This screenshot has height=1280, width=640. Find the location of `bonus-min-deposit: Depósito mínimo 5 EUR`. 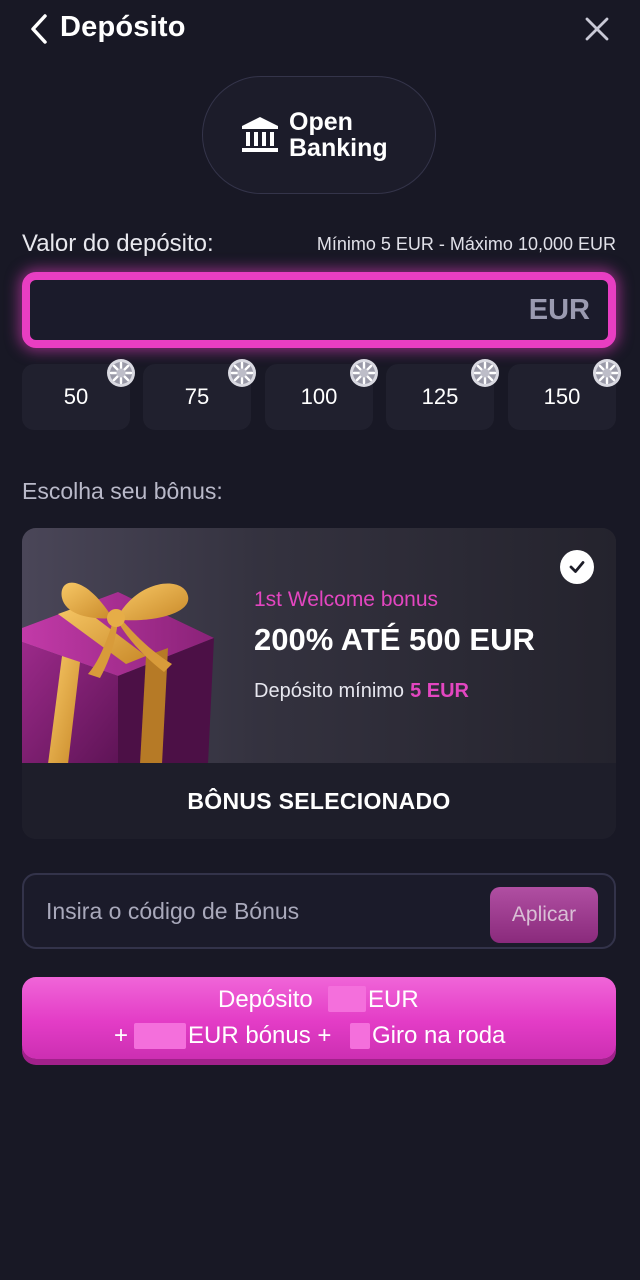

bonus-min-deposit: Depósito mínimo 5 EUR is located at coordinates (361, 691).